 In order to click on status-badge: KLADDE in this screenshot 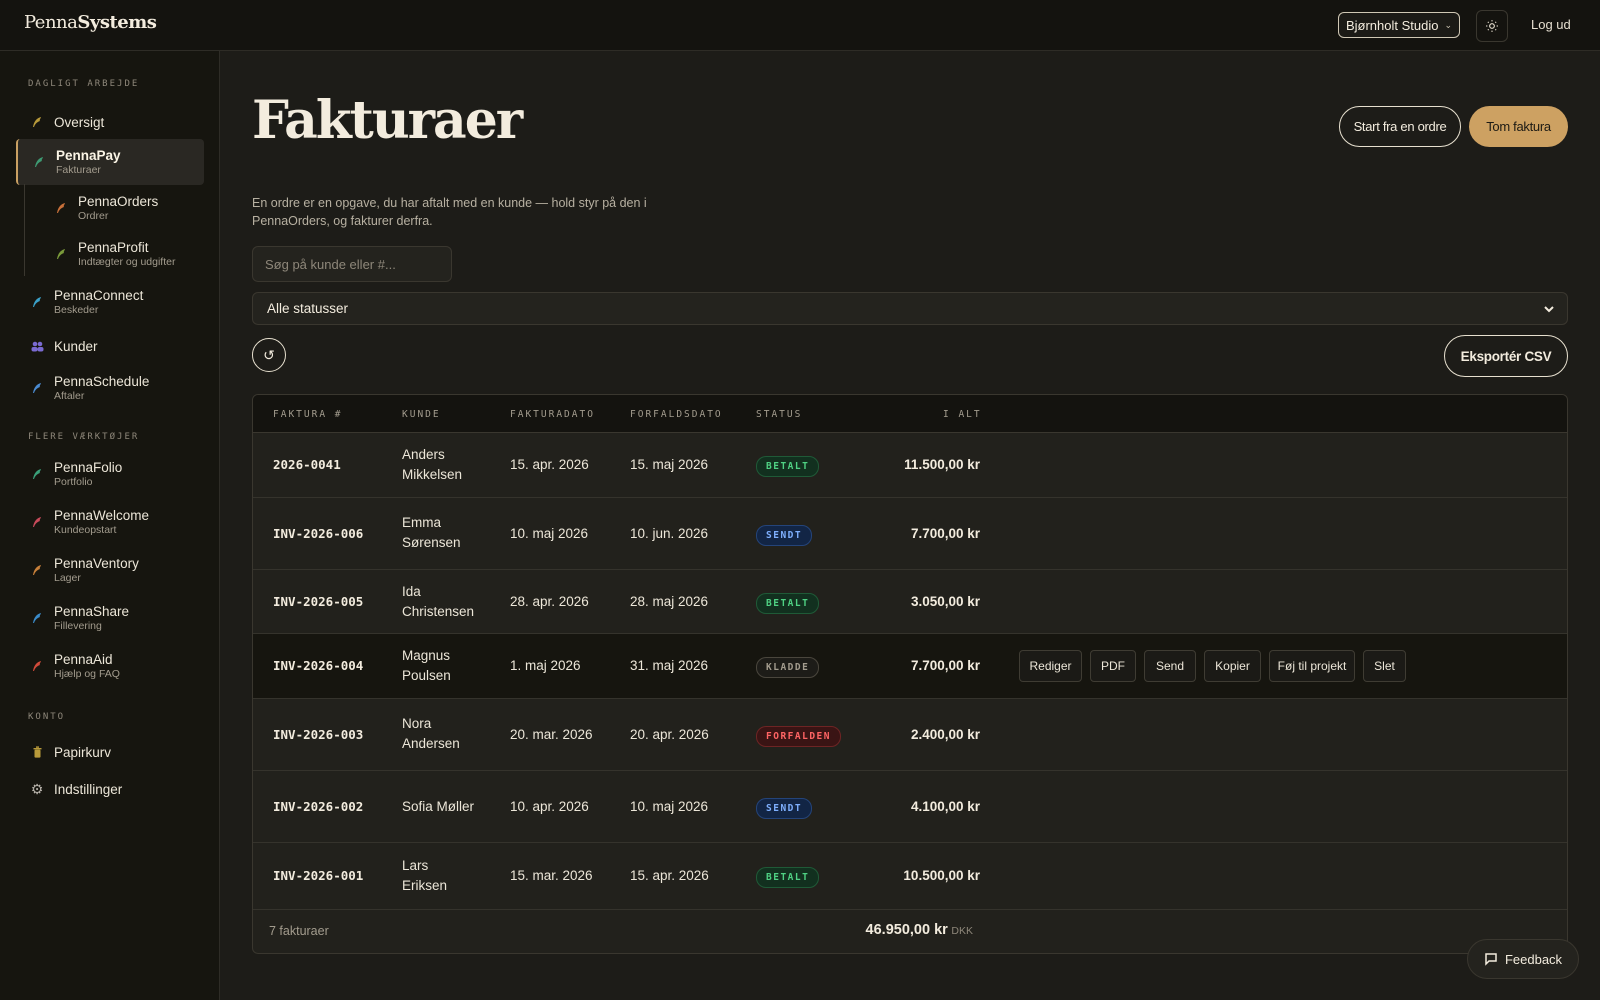, I will do `click(788, 667)`.